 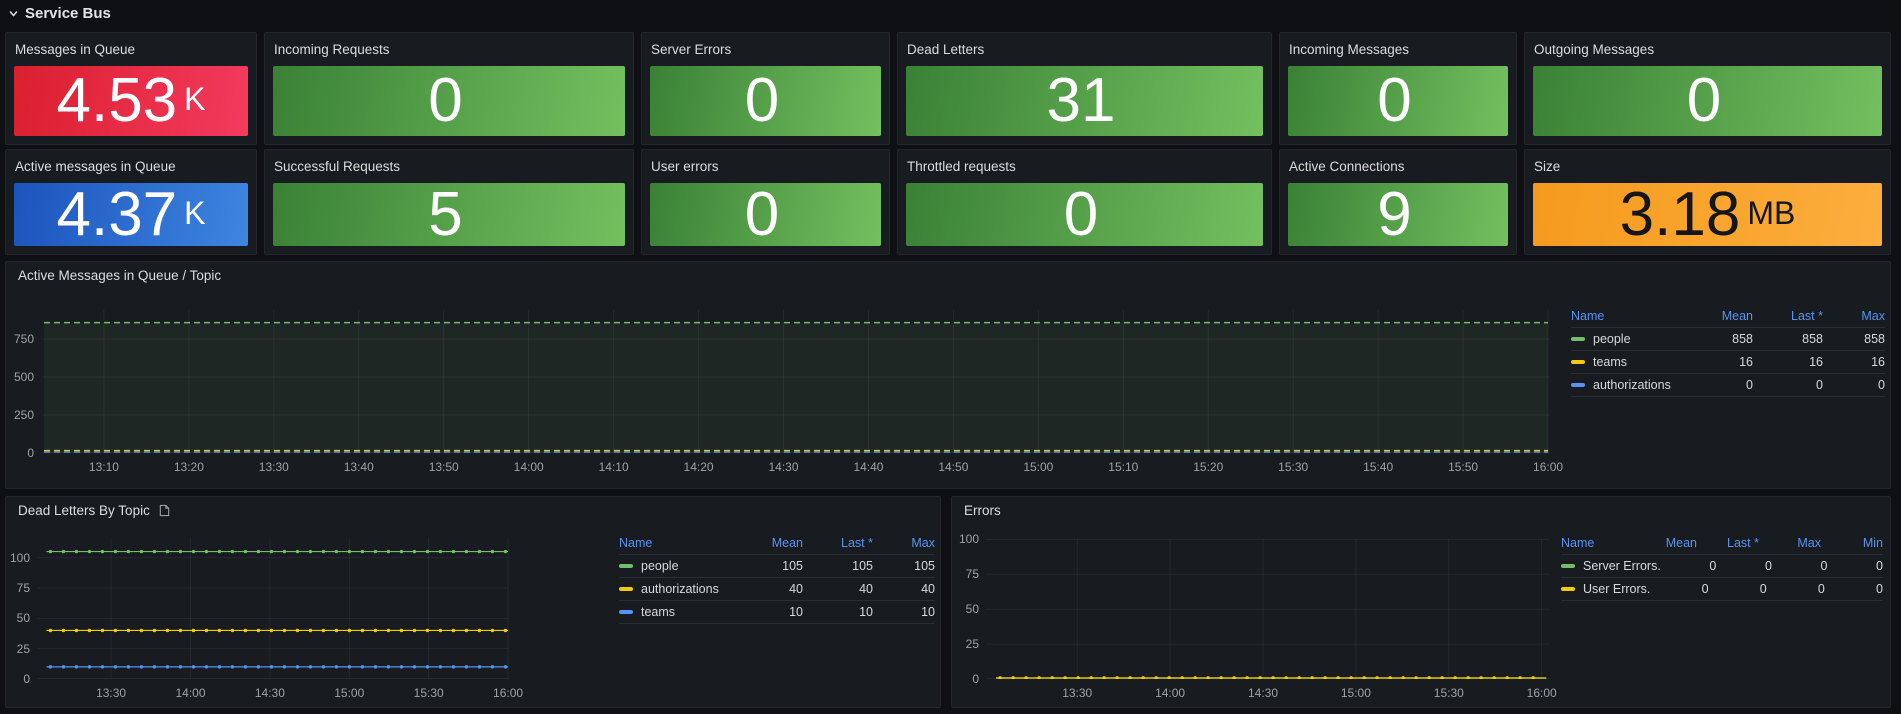 I want to click on stat-value: 4.37 K, so click(x=131, y=214).